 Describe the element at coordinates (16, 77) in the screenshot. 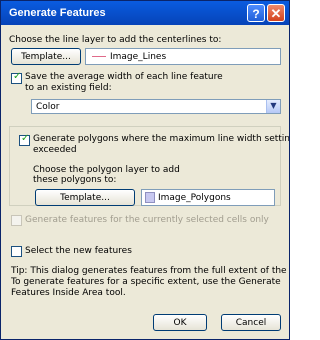

I see `save-width-checkbox` at that location.